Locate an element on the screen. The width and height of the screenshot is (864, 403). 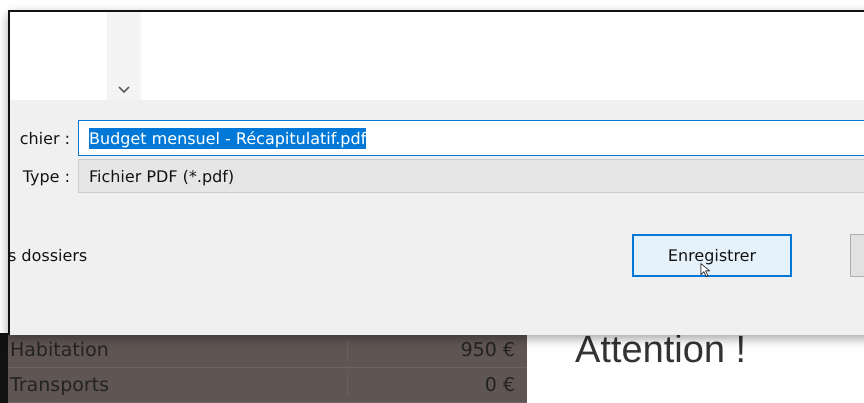
file-type-dropdown: Fichier PDF (*.pdf) is located at coordinates (471, 176).